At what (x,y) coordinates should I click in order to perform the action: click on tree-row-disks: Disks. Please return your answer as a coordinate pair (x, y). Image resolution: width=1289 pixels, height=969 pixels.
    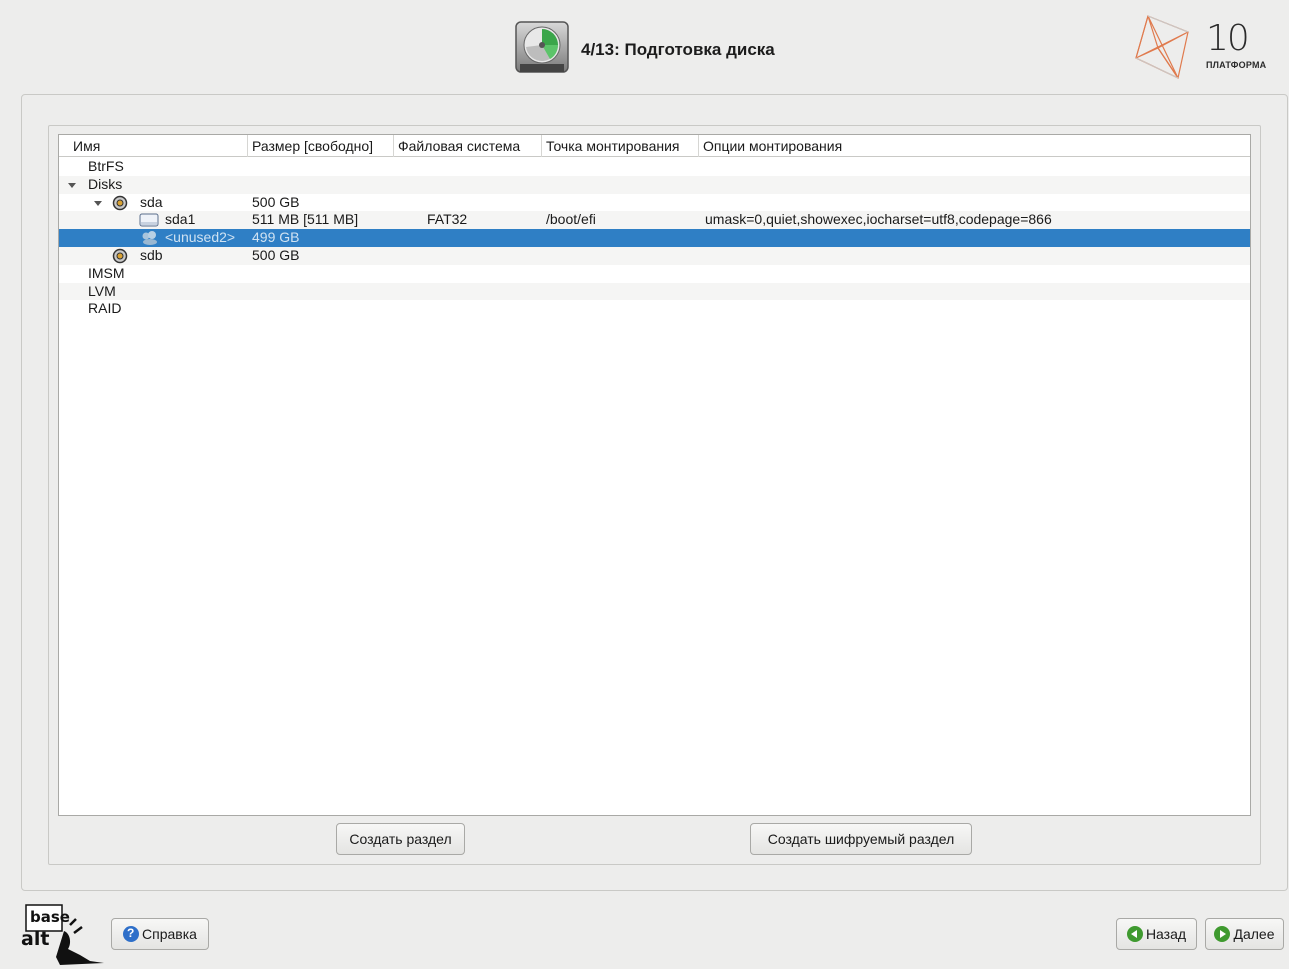
    Looking at the image, I should click on (654, 184).